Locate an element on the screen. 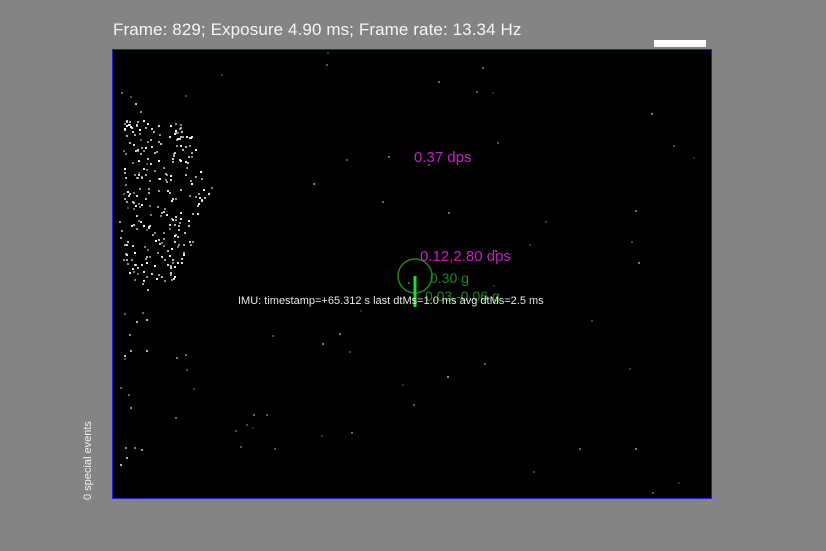  accel-magnitude: 0.30 g is located at coordinates (449, 278).